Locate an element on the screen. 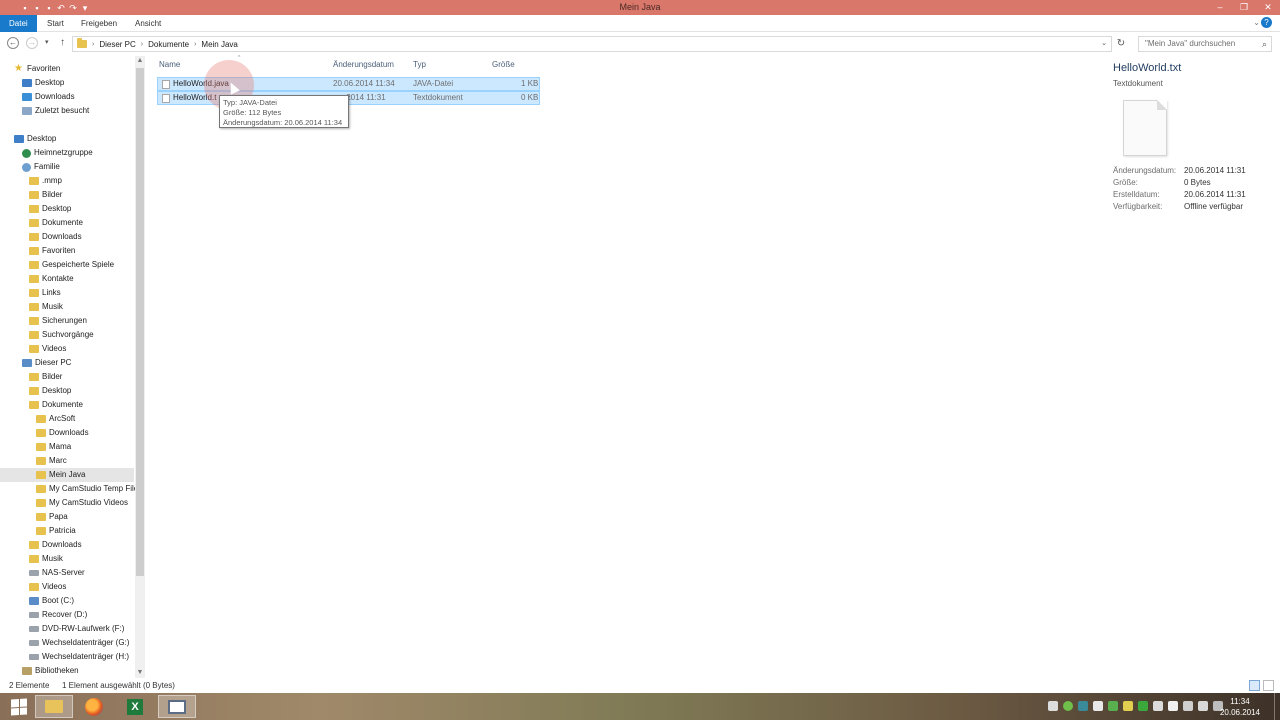 The width and height of the screenshot is (1280, 720). nav-item-desktop: Desktop is located at coordinates (43, 83).